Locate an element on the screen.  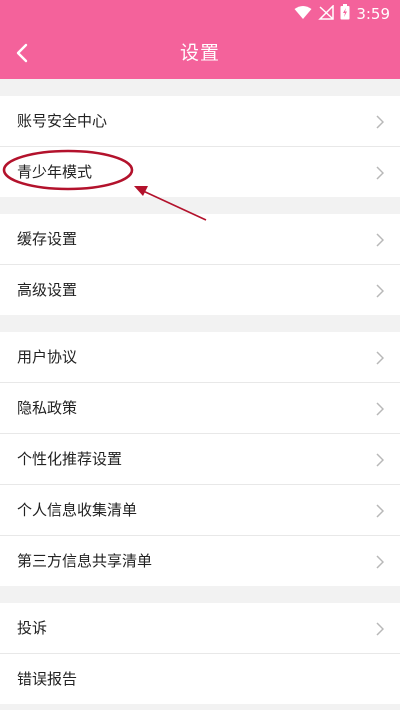
page-title: 设置 is located at coordinates (199, 53).